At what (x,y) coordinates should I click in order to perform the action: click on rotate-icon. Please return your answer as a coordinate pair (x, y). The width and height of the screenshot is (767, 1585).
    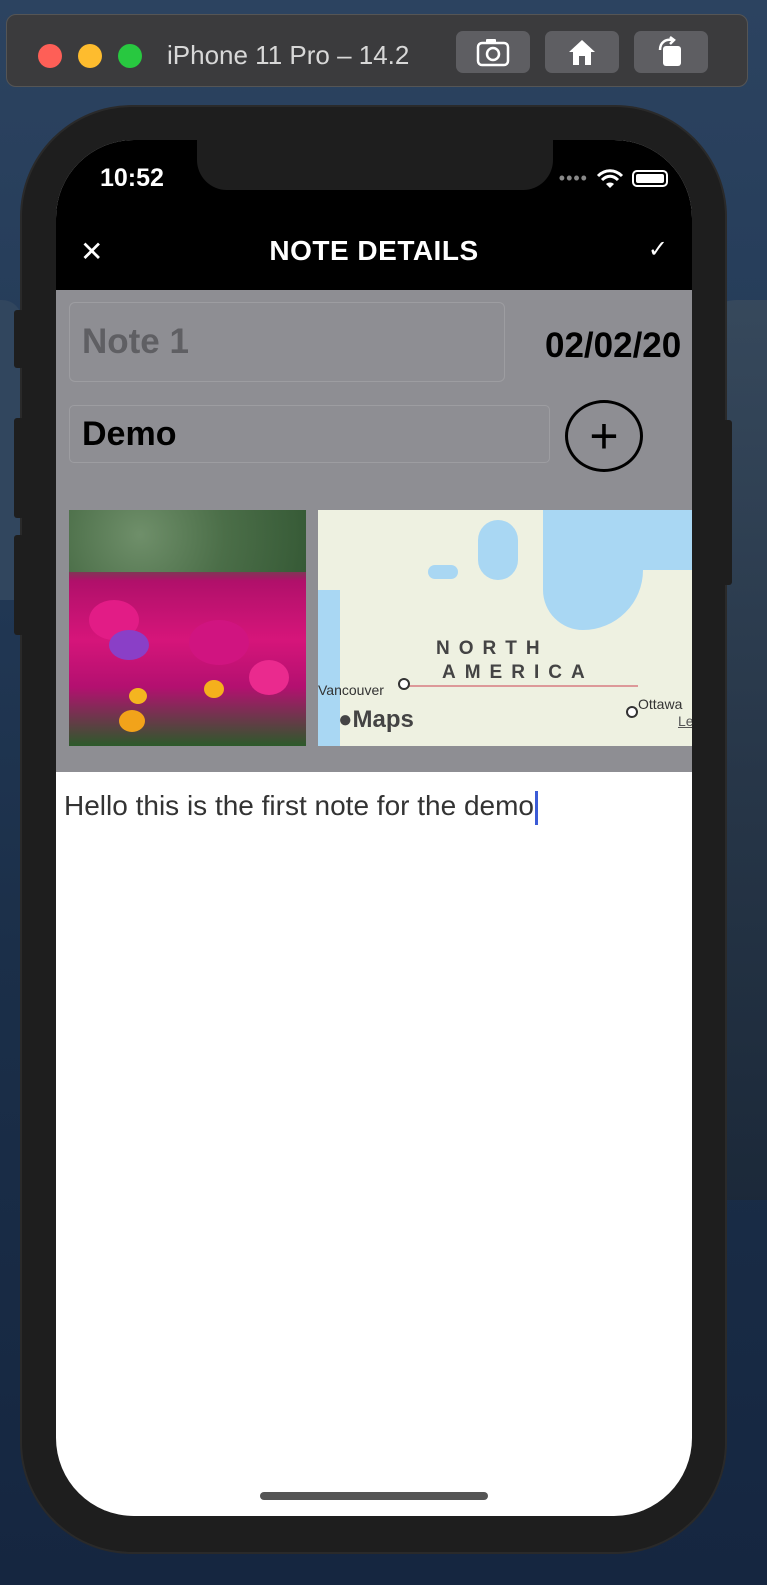
    Looking at the image, I should click on (669, 51).